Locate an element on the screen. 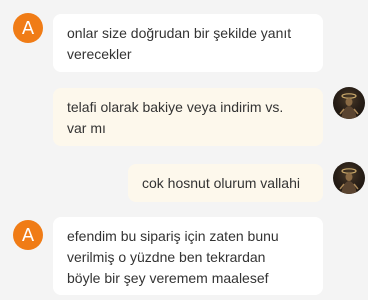 The width and height of the screenshot is (368, 300). message-bubble: cok hosnut olurum vallahi is located at coordinates (225, 183).